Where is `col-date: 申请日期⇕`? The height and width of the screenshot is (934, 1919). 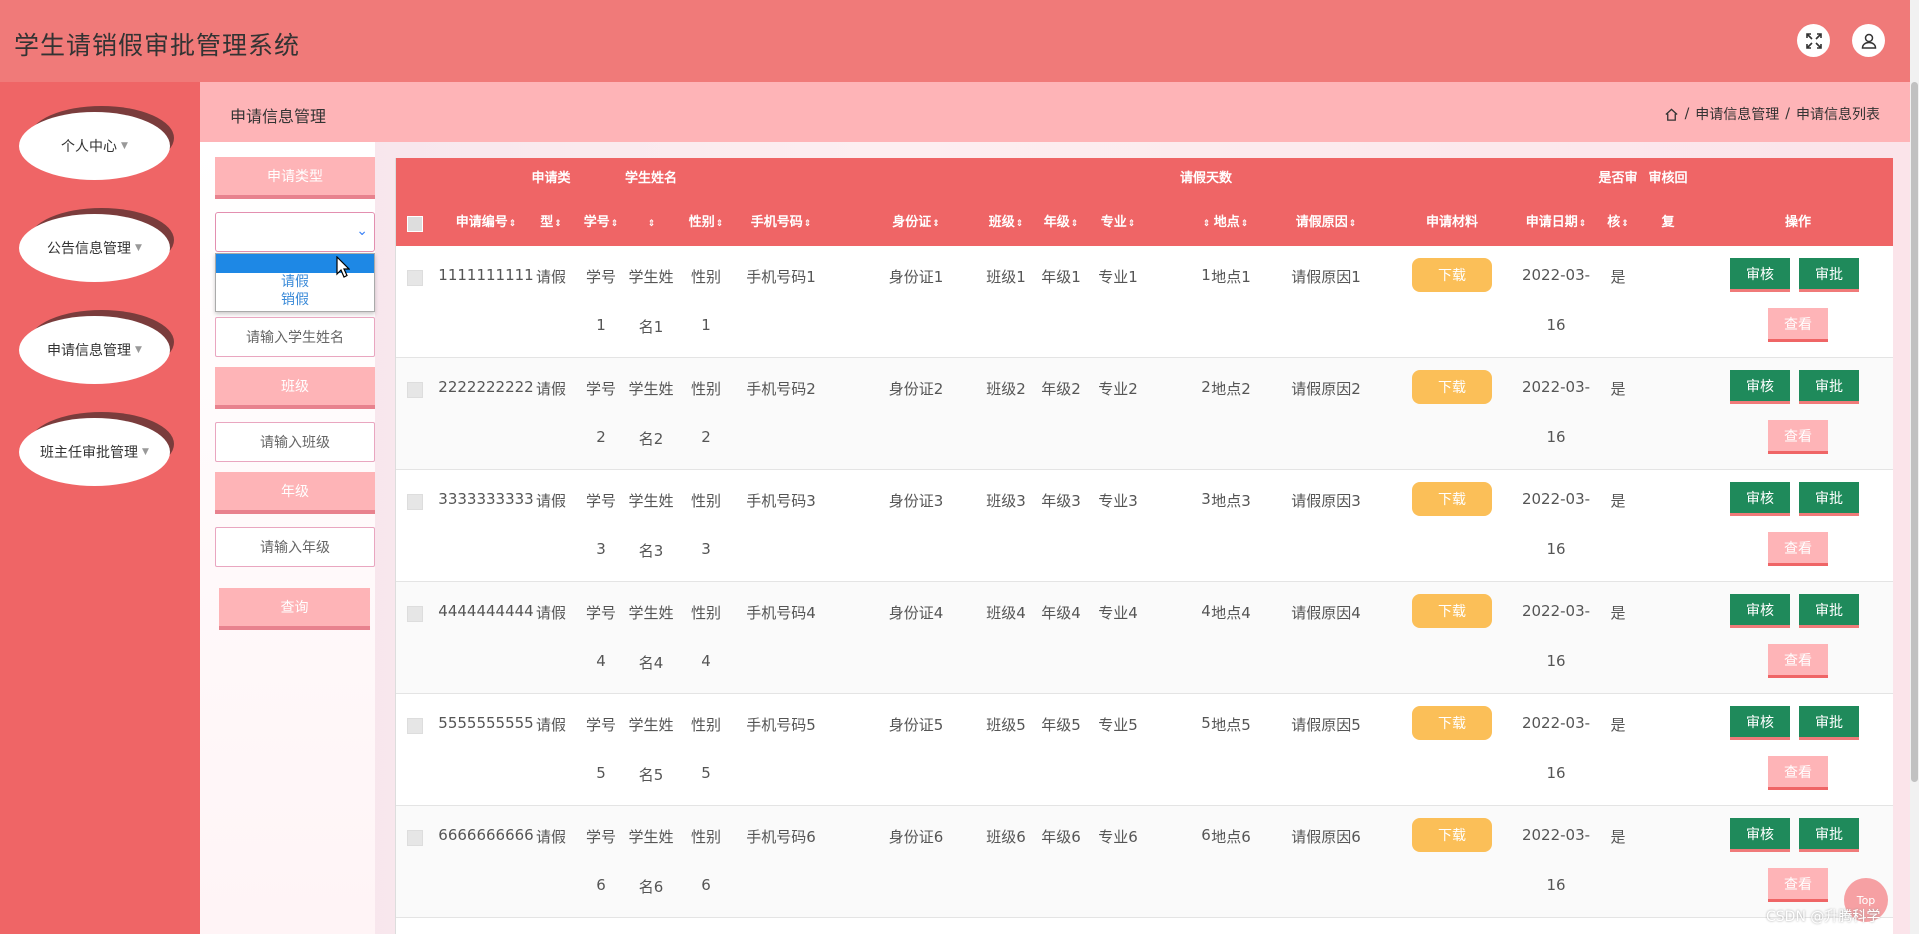
col-date: 申请日期⇕ is located at coordinates (1556, 202).